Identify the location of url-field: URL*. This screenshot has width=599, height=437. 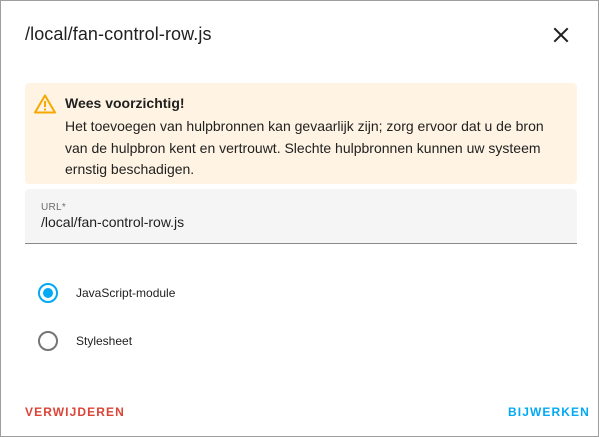
(301, 216).